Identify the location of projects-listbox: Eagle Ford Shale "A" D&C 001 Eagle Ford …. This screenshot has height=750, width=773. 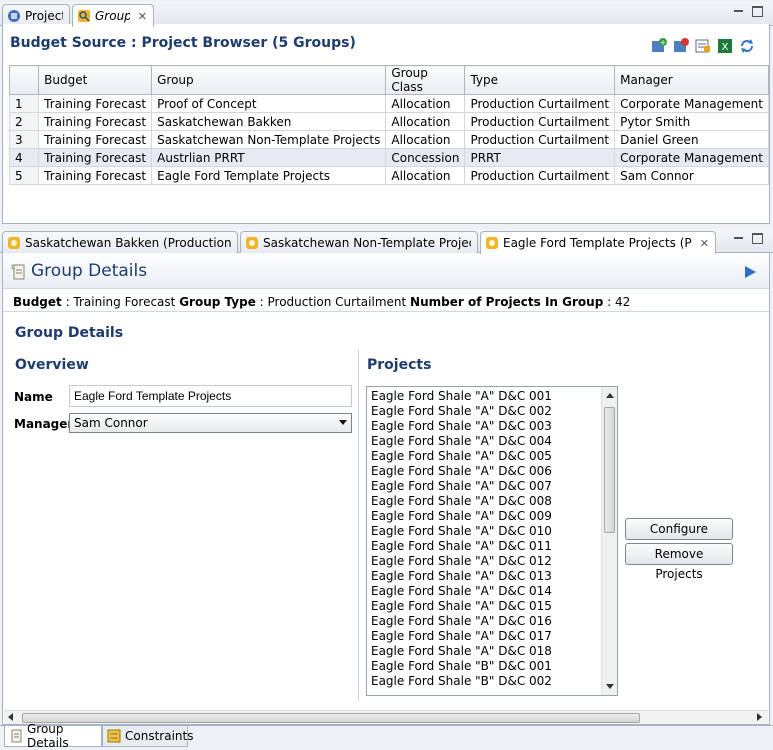
(492, 541).